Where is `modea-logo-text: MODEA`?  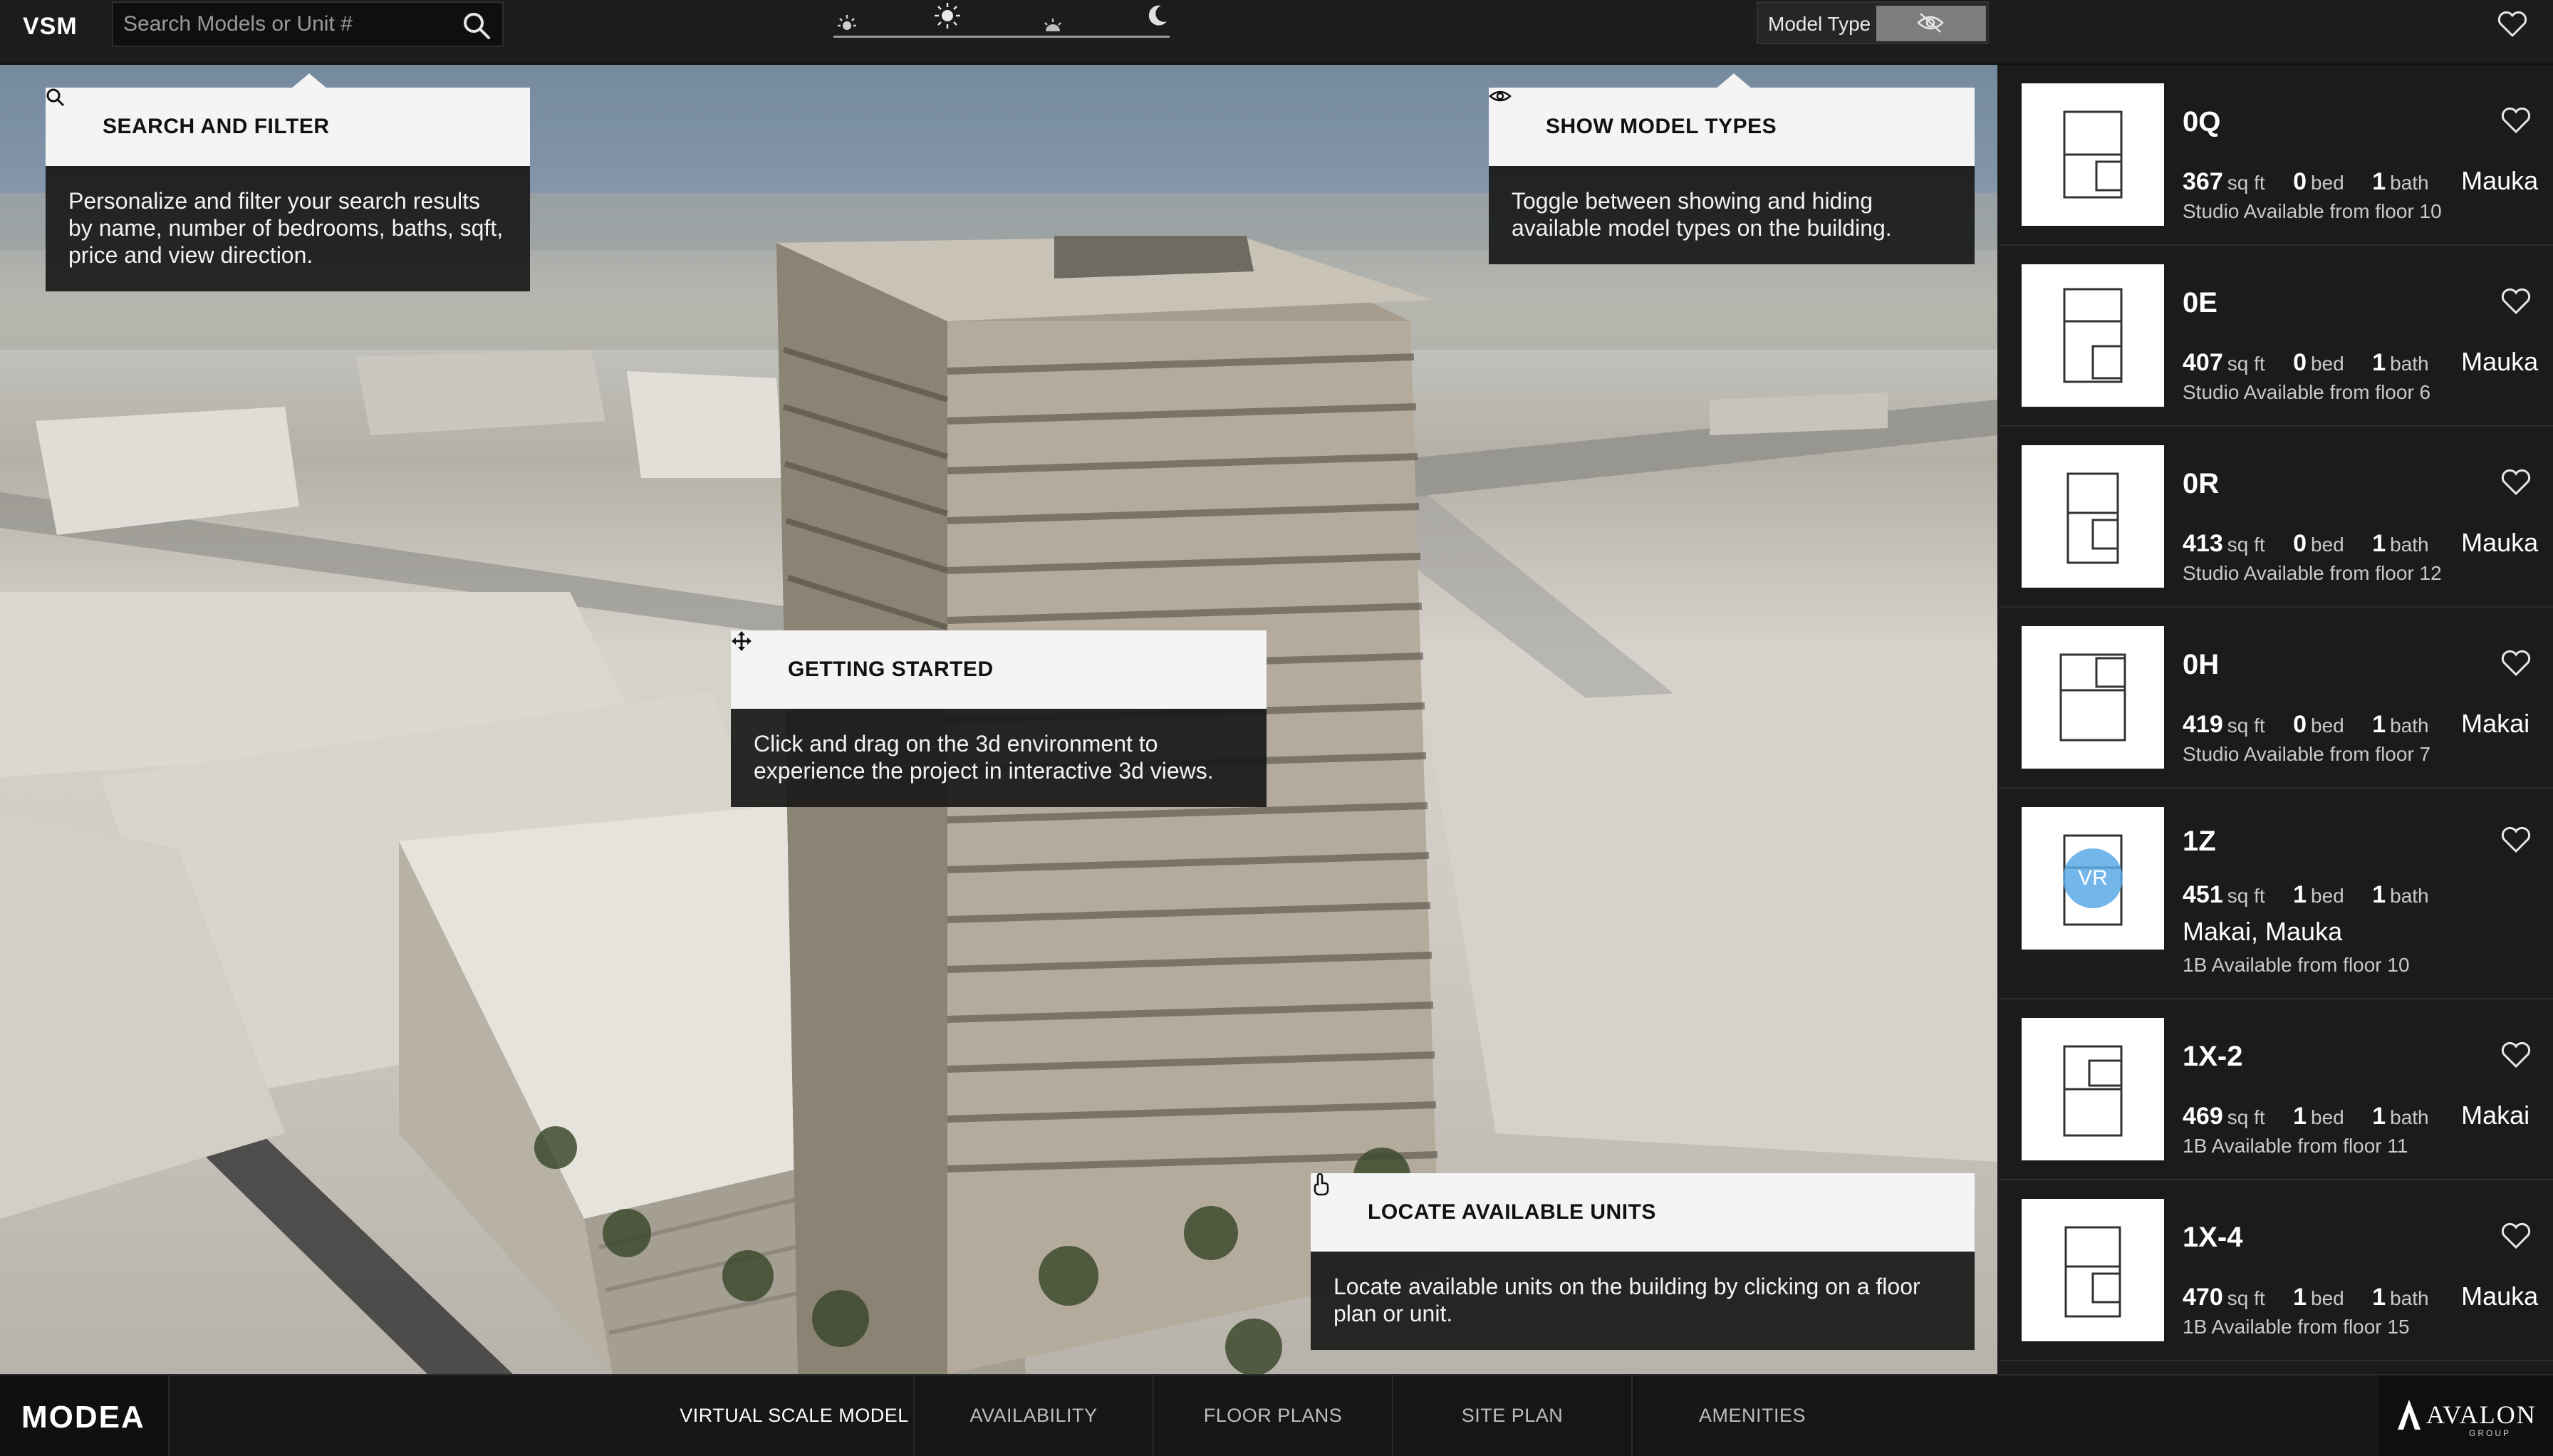
modea-logo-text: MODEA is located at coordinates (83, 1417).